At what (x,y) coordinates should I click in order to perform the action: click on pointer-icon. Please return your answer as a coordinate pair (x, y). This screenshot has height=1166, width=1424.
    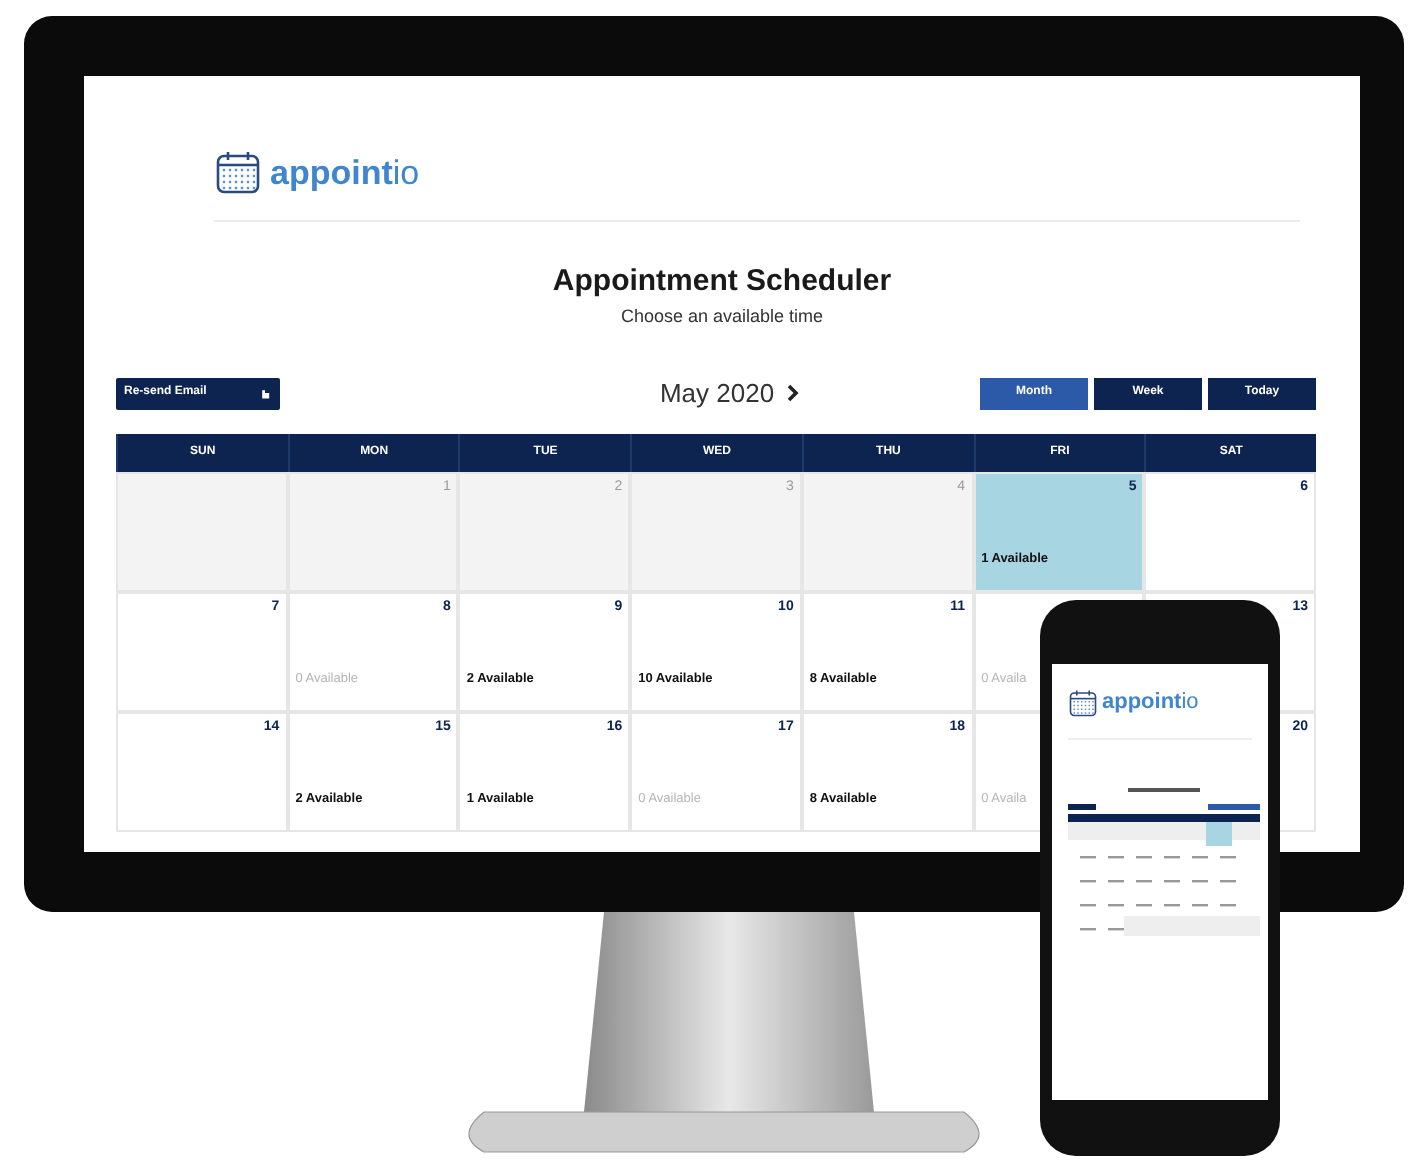
    Looking at the image, I should click on (265, 393).